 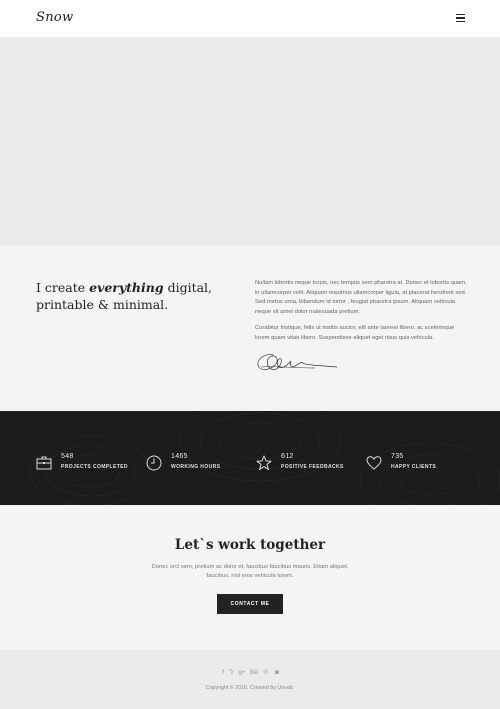 I want to click on site-logo: Snow, so click(x=54, y=17).